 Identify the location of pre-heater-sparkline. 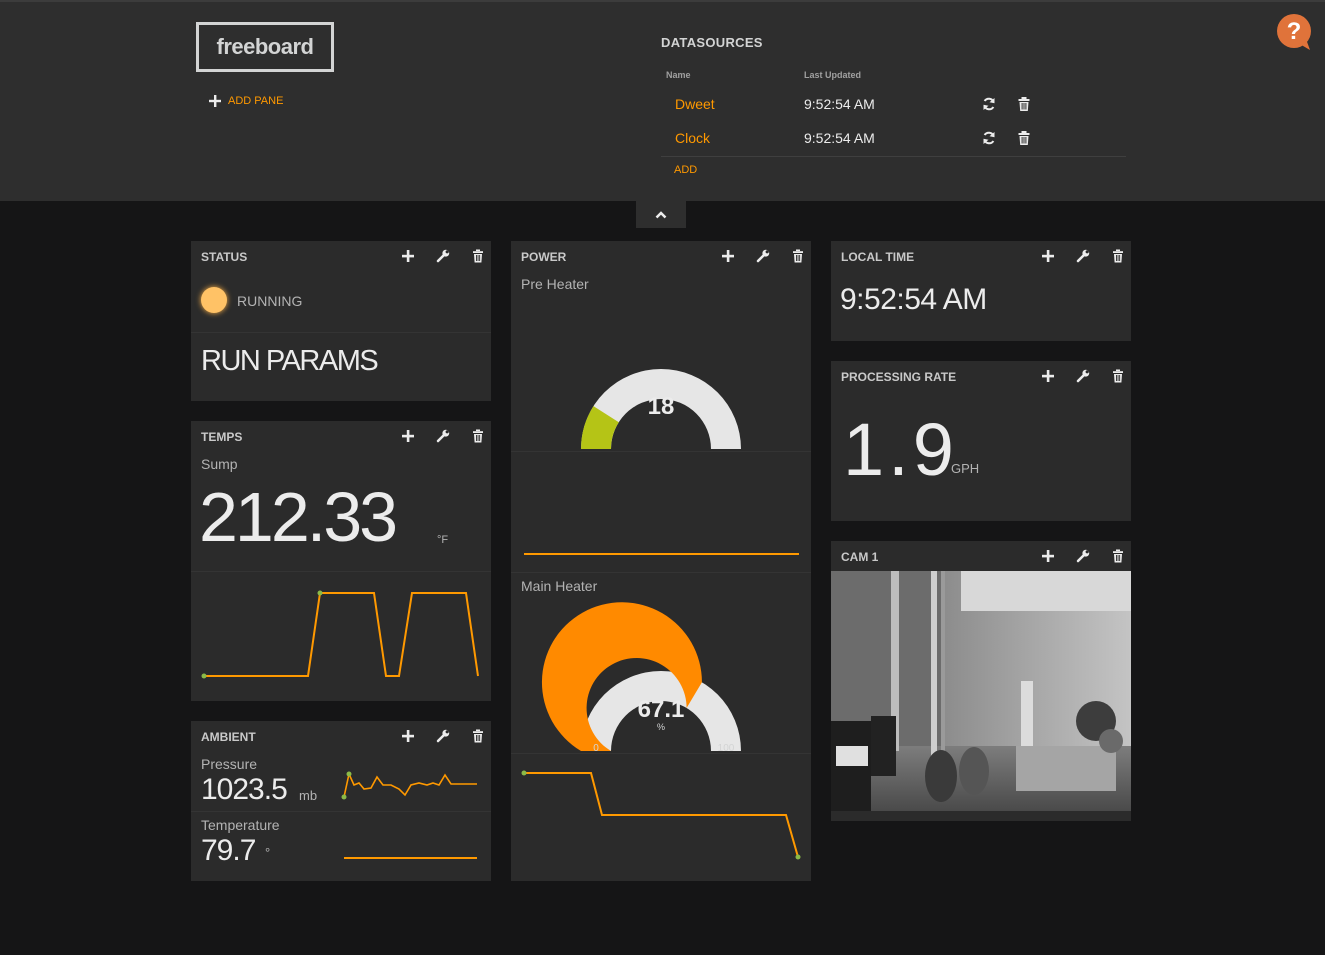
(661, 554).